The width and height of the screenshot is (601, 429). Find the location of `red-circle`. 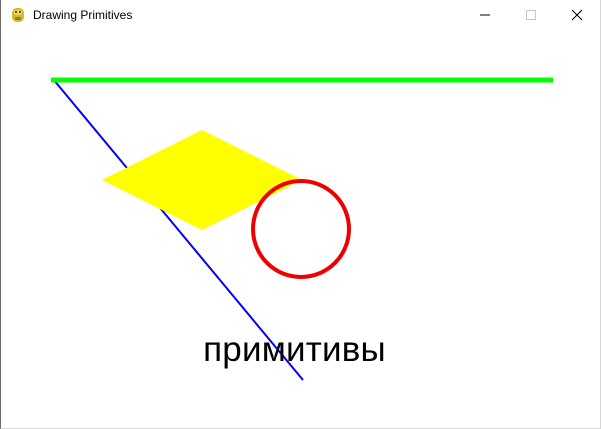

red-circle is located at coordinates (301, 229).